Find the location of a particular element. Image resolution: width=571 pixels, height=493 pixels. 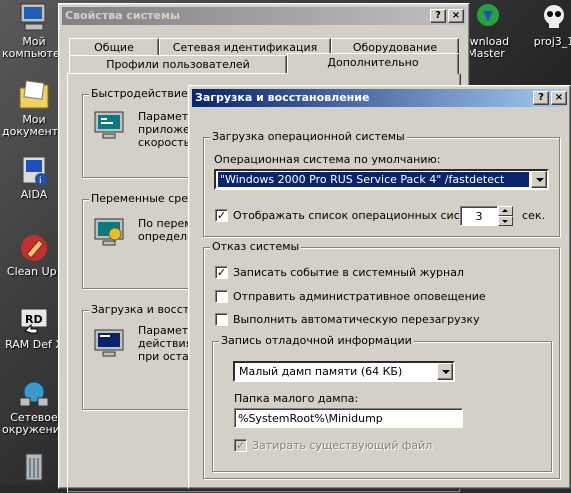

environment-desc-1: По перем is located at coordinates (165, 223).